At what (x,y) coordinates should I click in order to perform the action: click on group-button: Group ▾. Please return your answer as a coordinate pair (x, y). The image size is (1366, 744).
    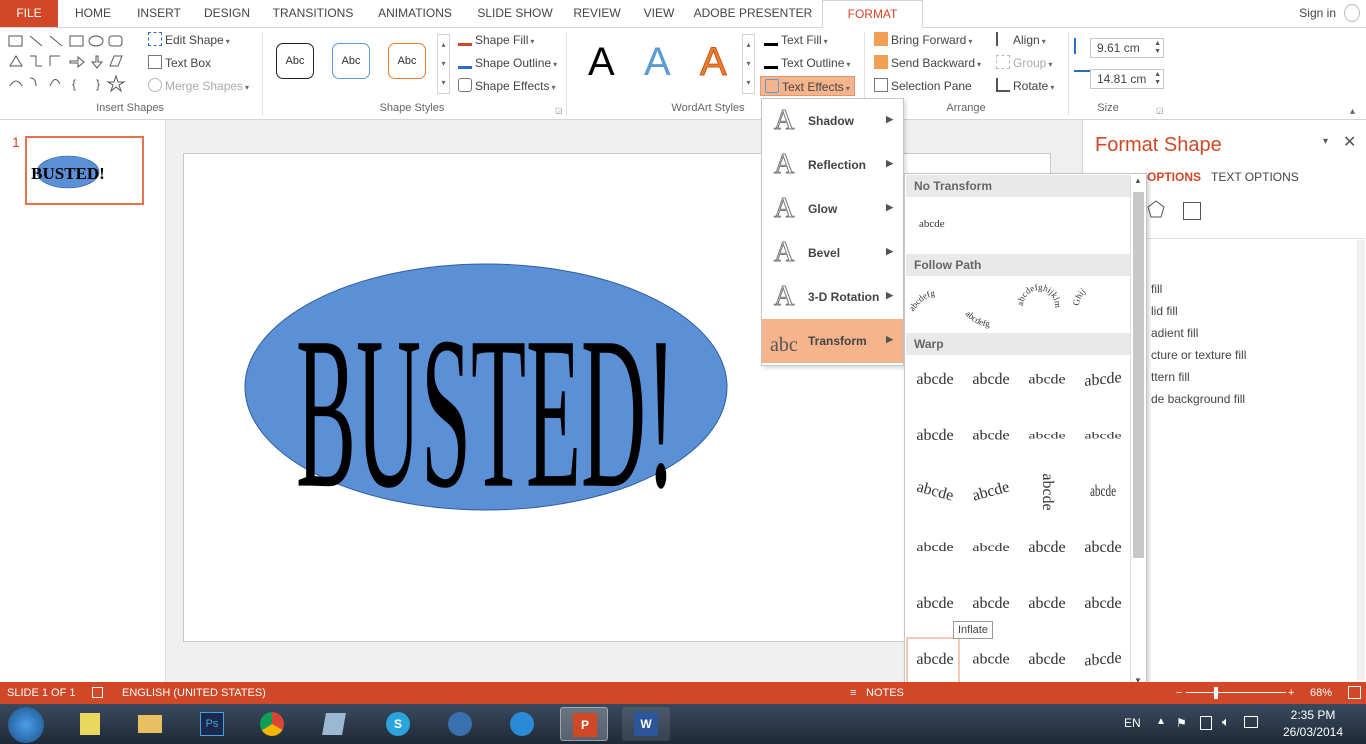
    Looking at the image, I should click on (1024, 63).